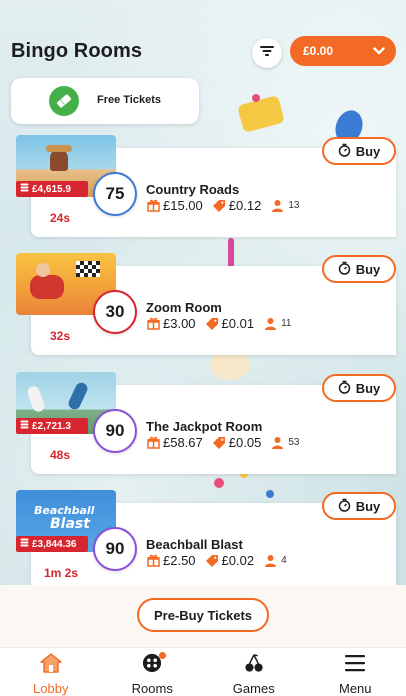 The height and width of the screenshot is (696, 406). What do you see at coordinates (61, 573) in the screenshot?
I see `countdown-timer: 1m 2s` at bounding box center [61, 573].